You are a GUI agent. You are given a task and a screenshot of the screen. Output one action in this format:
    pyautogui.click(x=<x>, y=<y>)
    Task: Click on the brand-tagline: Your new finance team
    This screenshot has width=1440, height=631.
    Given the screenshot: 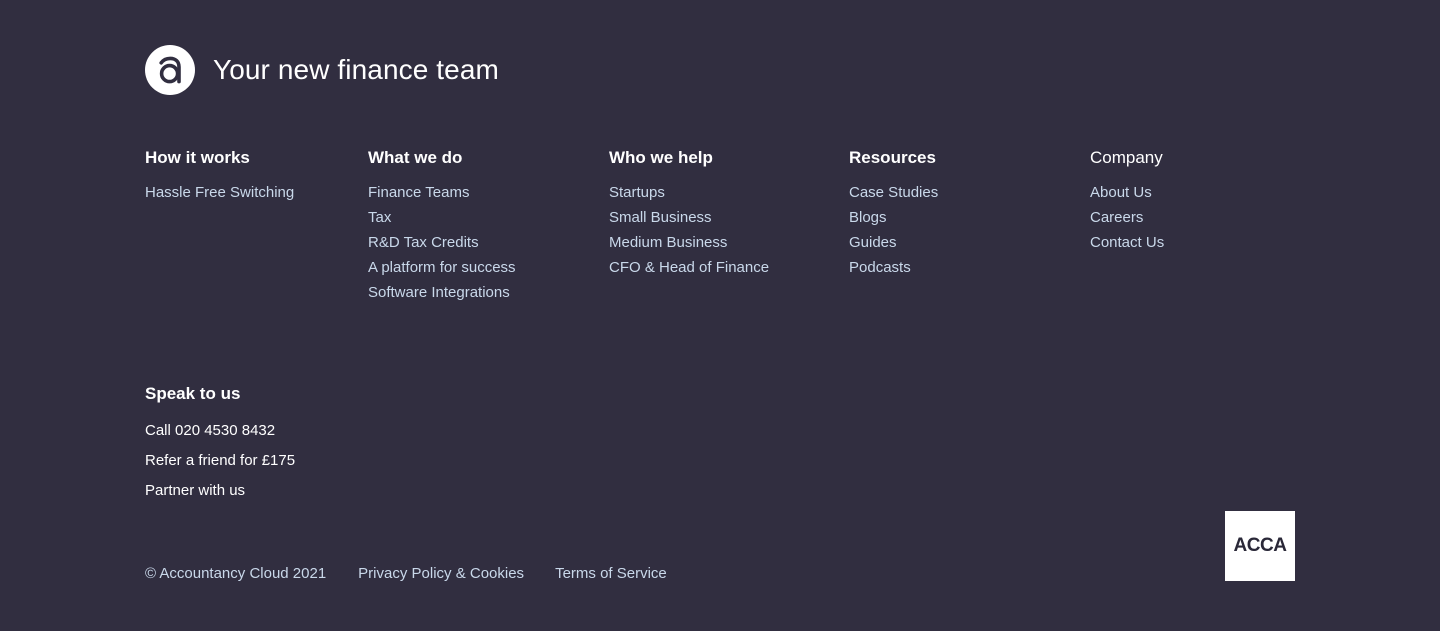 What is the action you would take?
    pyautogui.click(x=356, y=69)
    